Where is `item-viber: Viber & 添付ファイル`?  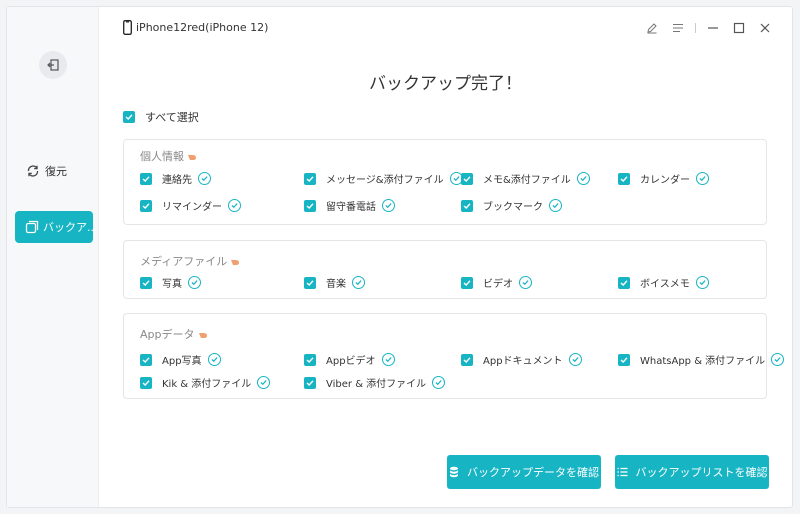
item-viber: Viber & 添付ファイル is located at coordinates (375, 382).